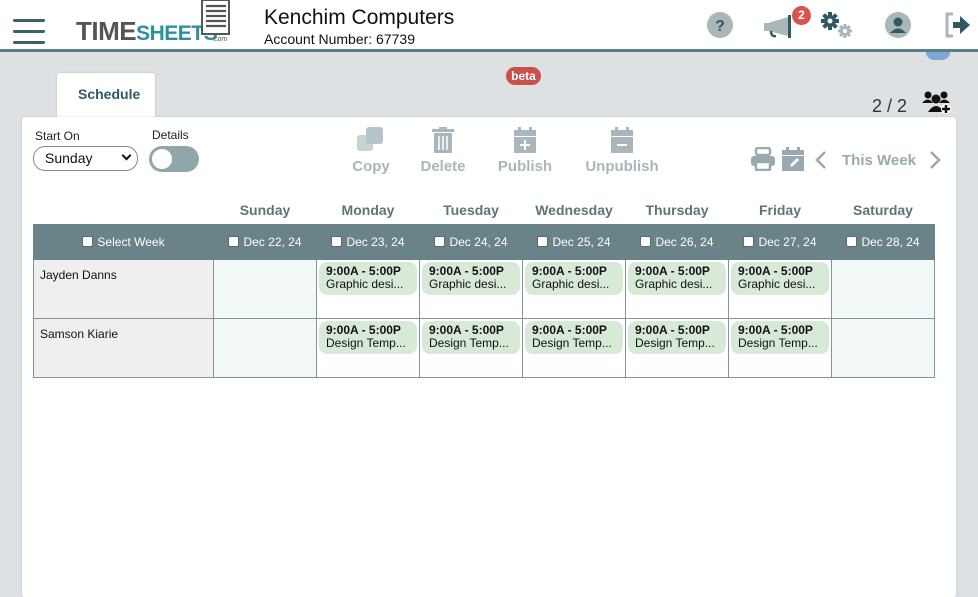  I want to click on logo: TIMESHEETS .com, so click(156, 24).